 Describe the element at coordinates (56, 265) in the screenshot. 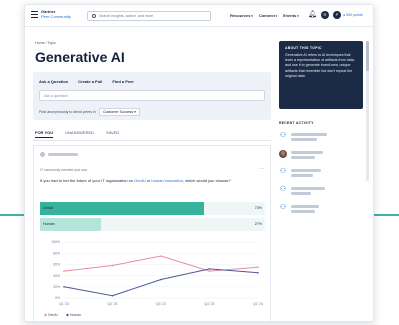

I see `y-tick-label: 60%` at that location.